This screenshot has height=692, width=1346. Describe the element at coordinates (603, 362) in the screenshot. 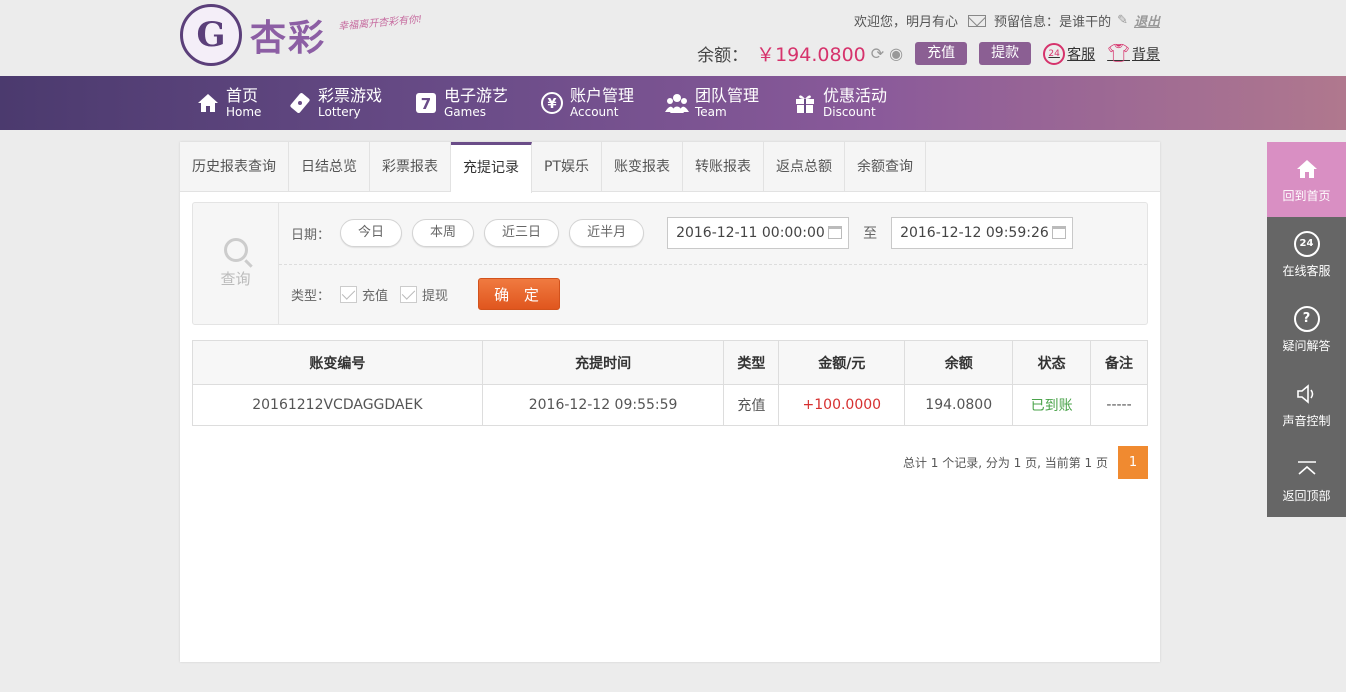

I see `column-header: 充提时间` at that location.